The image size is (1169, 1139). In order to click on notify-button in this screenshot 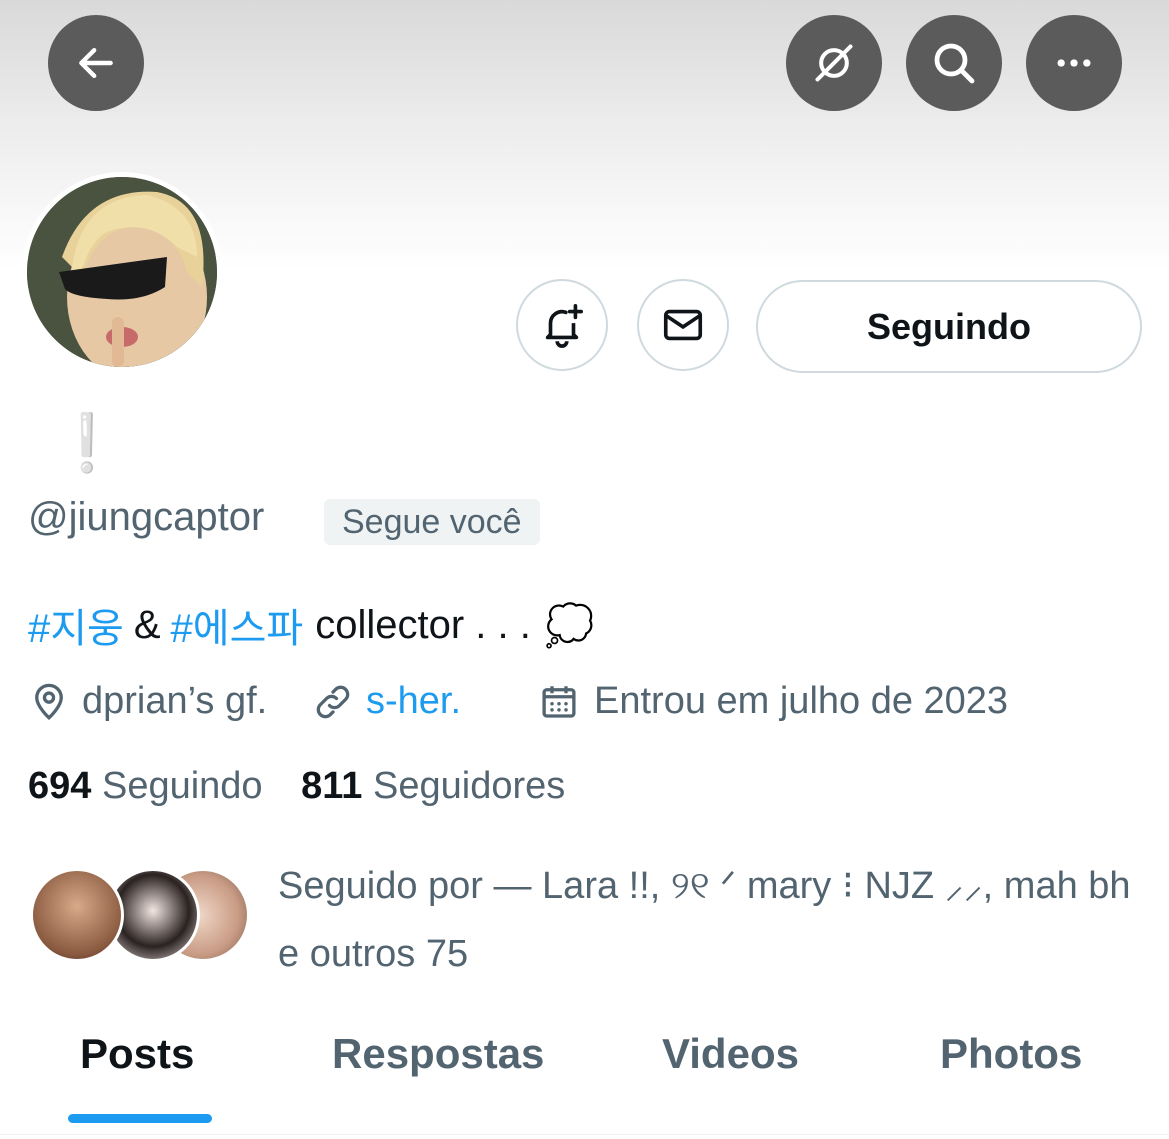, I will do `click(562, 325)`.